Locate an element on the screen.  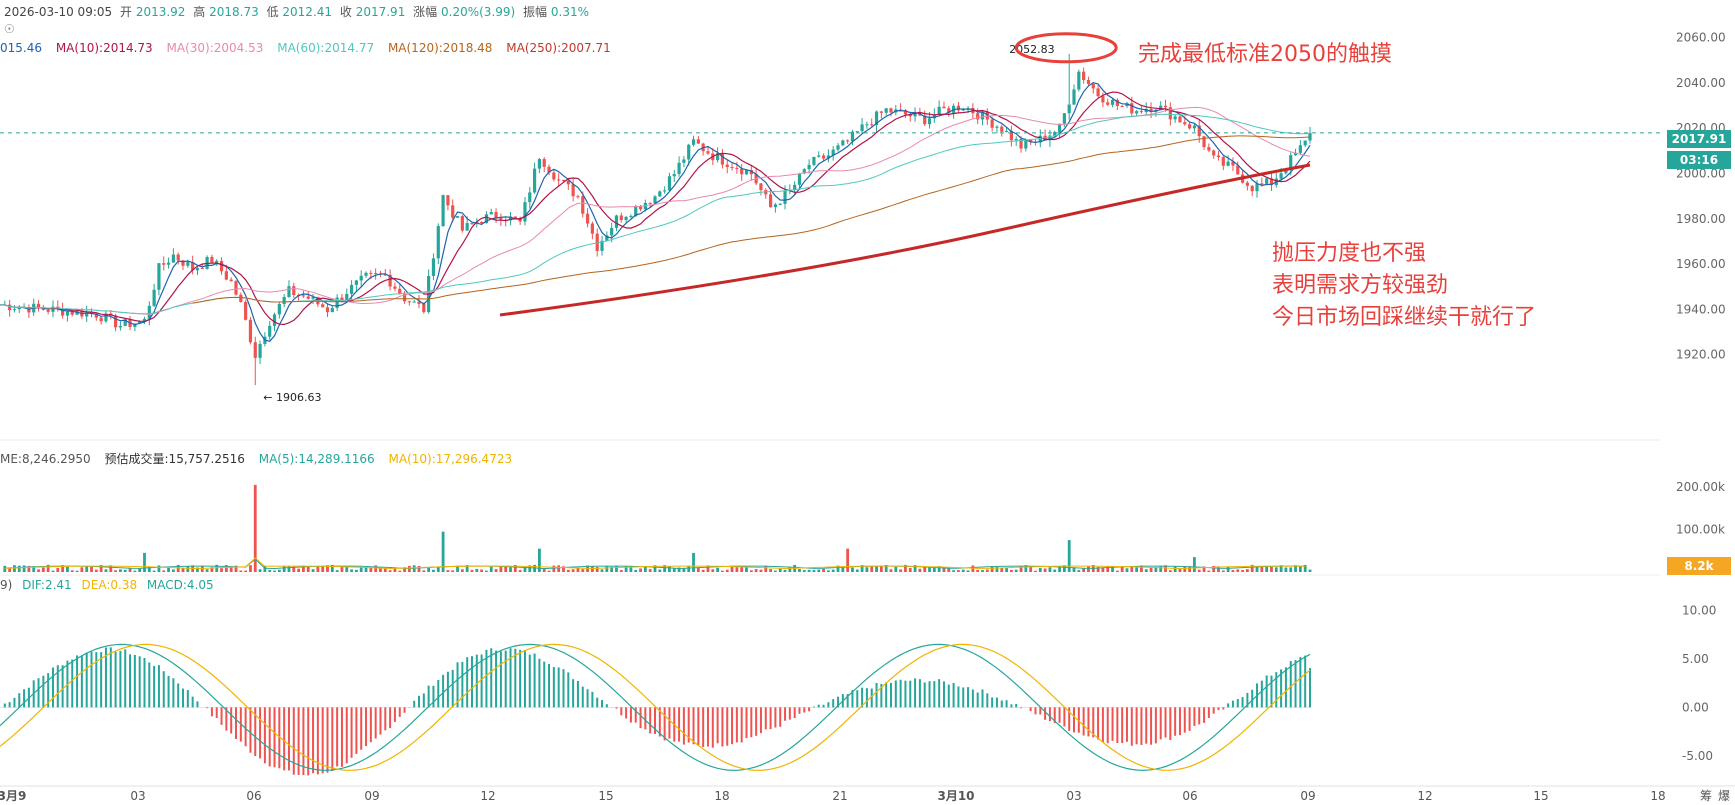
axis-extra-label: 筹 is located at coordinates (1706, 796).